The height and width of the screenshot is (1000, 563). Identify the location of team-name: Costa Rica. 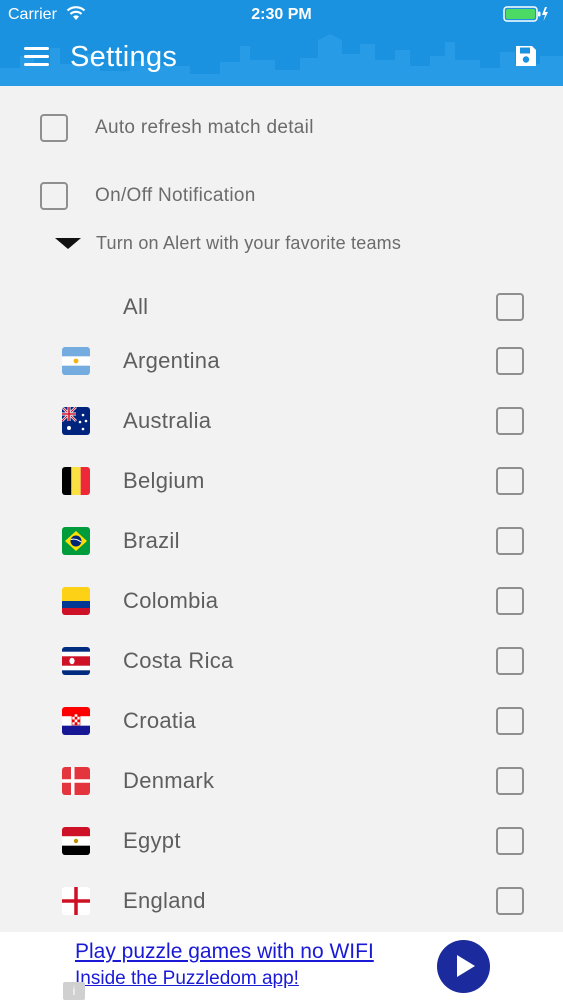
(178, 660).